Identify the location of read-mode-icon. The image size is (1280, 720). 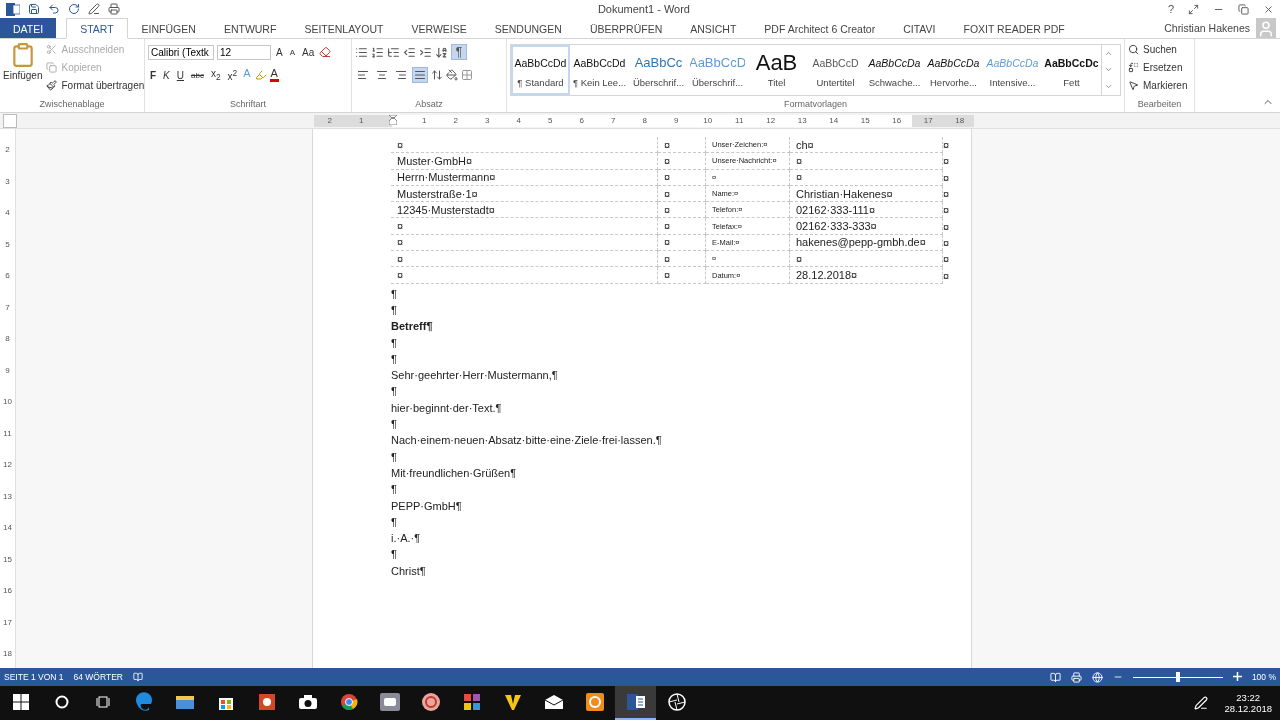
(1055, 677).